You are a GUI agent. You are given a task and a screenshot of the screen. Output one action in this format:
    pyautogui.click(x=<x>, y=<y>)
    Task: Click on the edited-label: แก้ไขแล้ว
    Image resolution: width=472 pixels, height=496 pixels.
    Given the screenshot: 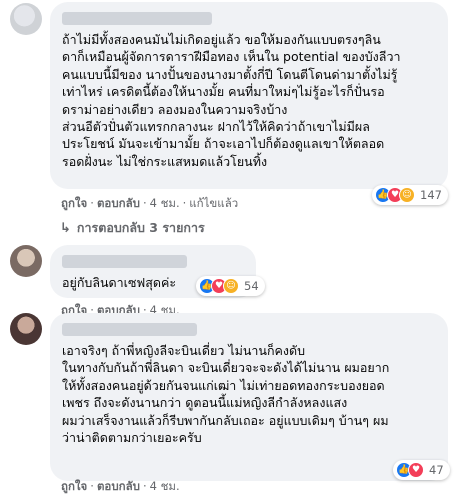 What is the action you would take?
    pyautogui.click(x=214, y=203)
    